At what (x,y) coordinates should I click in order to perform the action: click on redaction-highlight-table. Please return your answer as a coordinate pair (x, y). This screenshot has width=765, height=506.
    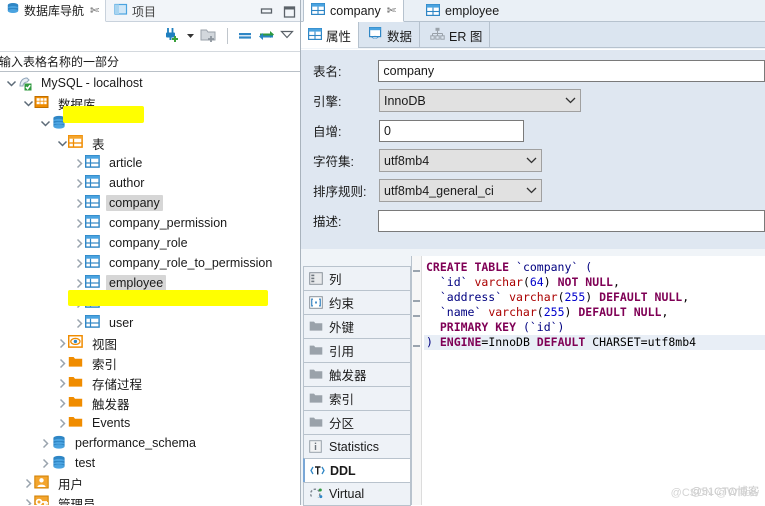
    Looking at the image, I should click on (168, 298).